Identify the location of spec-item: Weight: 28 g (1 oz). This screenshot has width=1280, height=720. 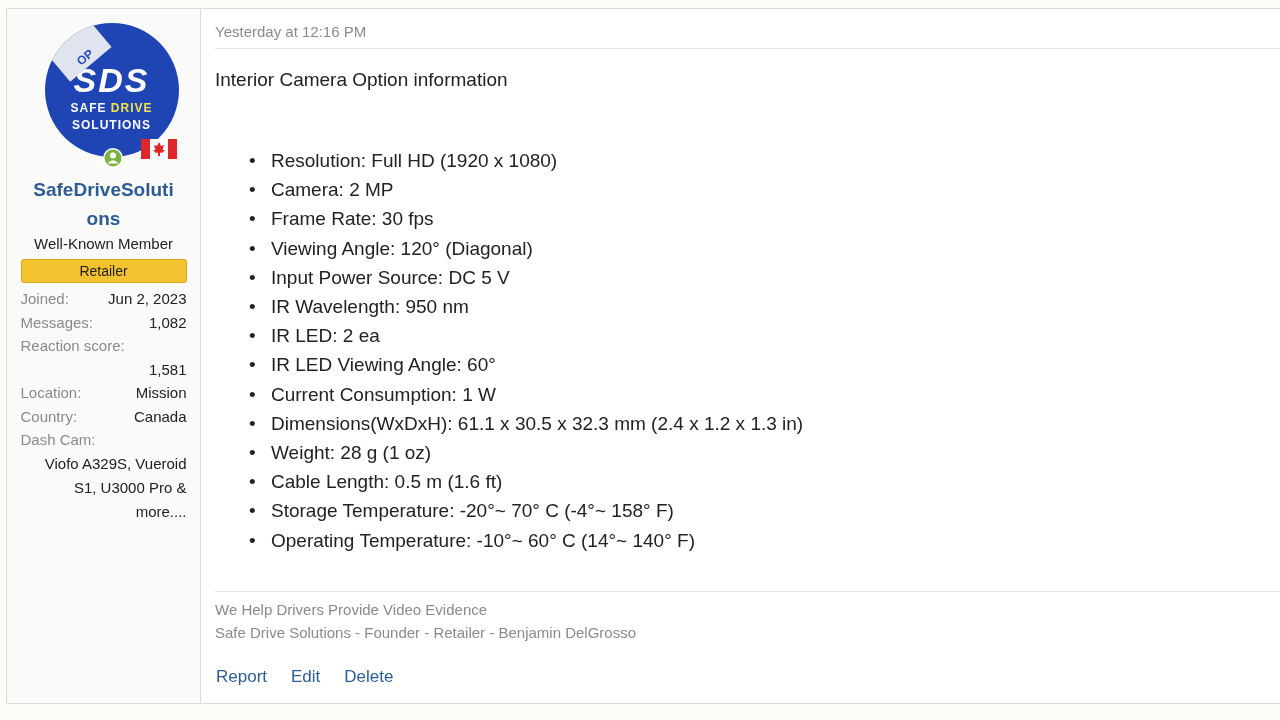
(351, 453).